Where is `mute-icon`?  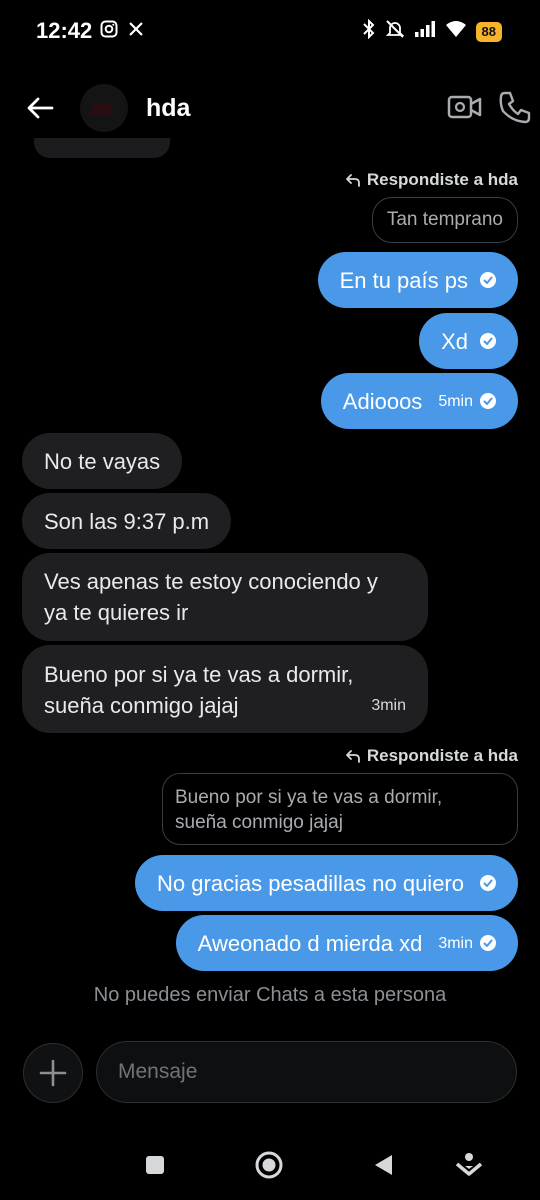
mute-icon is located at coordinates (395, 31).